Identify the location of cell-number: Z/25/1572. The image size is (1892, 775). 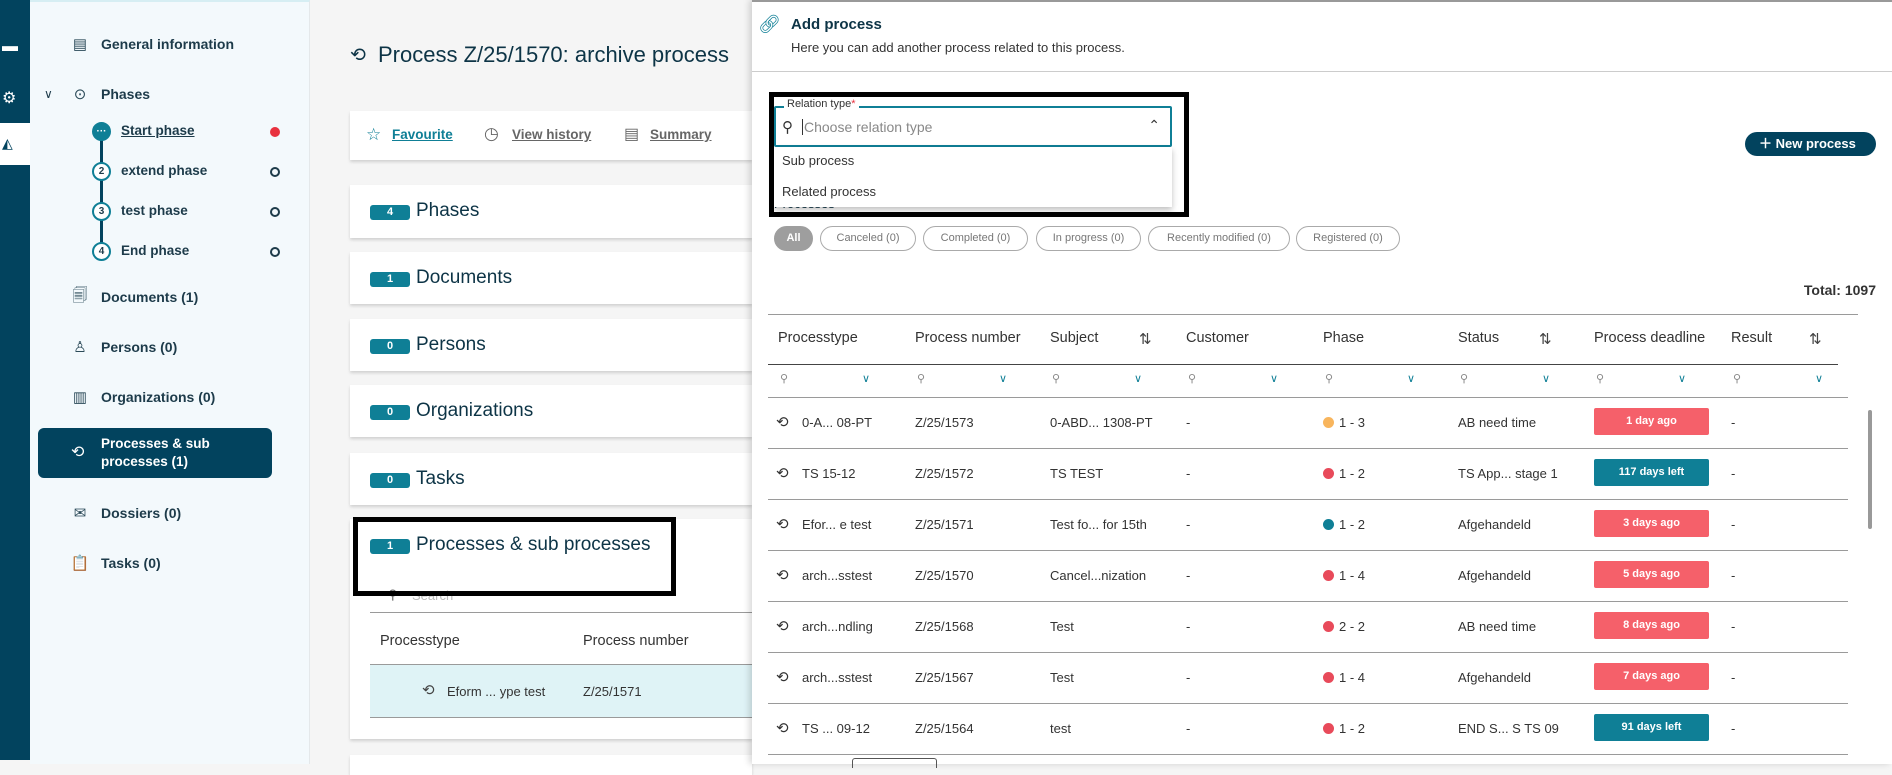
(944, 473).